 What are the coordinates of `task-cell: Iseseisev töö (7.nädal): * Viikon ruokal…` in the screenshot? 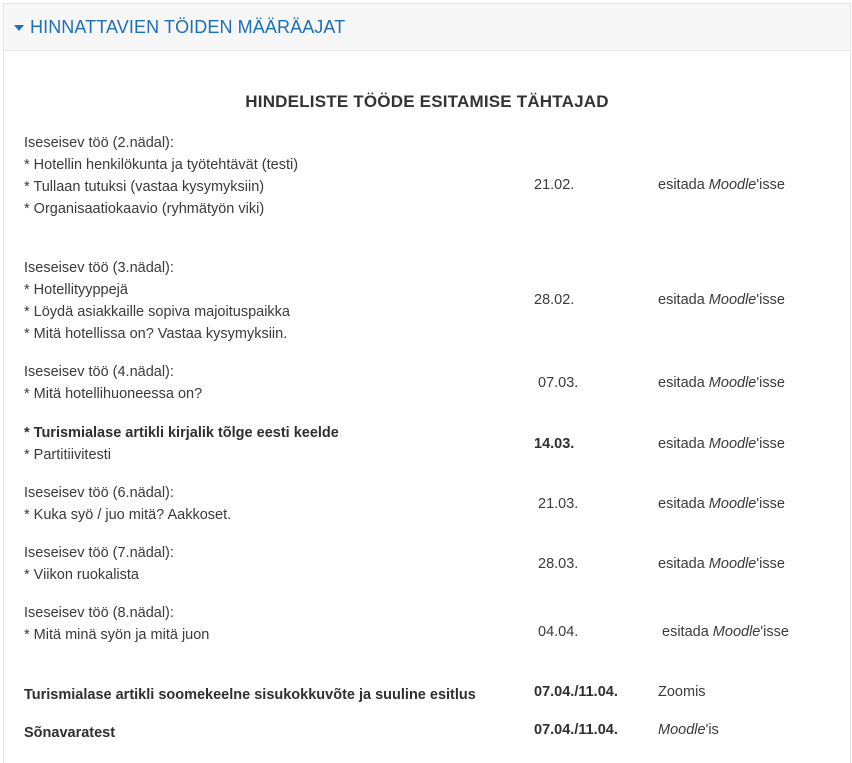 It's located at (99, 564).